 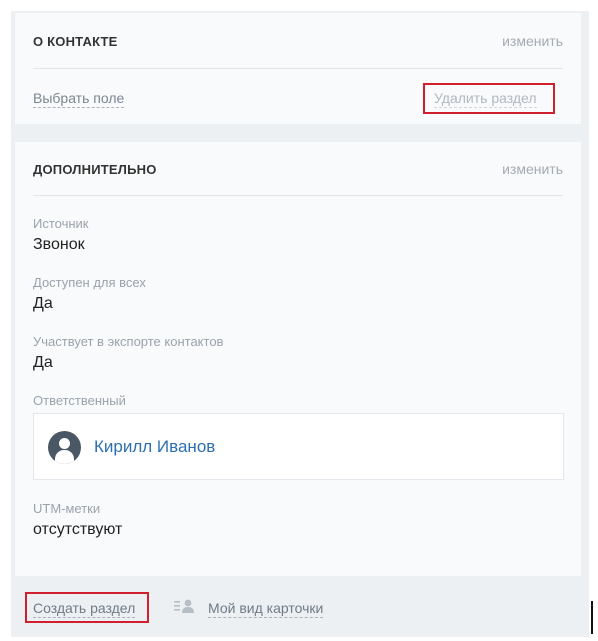 What do you see at coordinates (592, 617) in the screenshot?
I see `text-cursor` at bounding box center [592, 617].